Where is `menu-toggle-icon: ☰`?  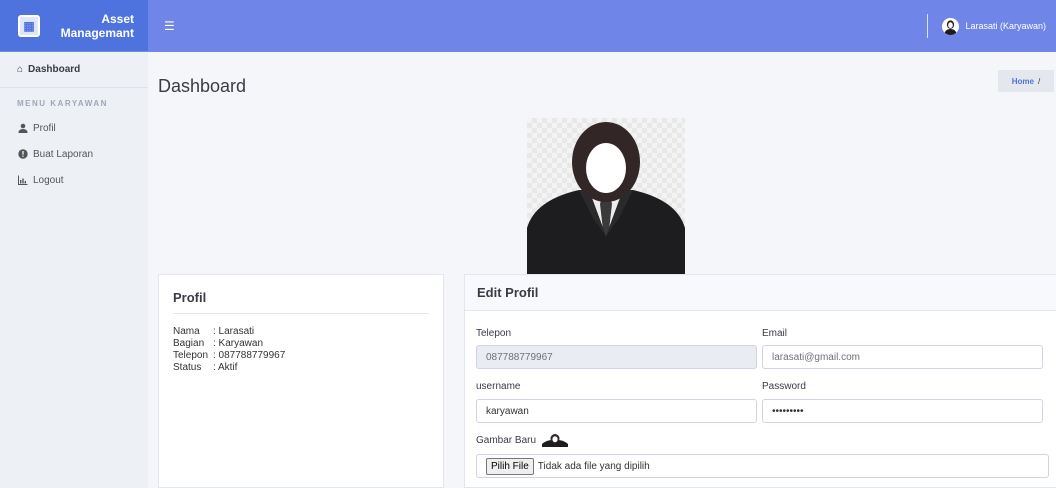 menu-toggle-icon: ☰ is located at coordinates (169, 26).